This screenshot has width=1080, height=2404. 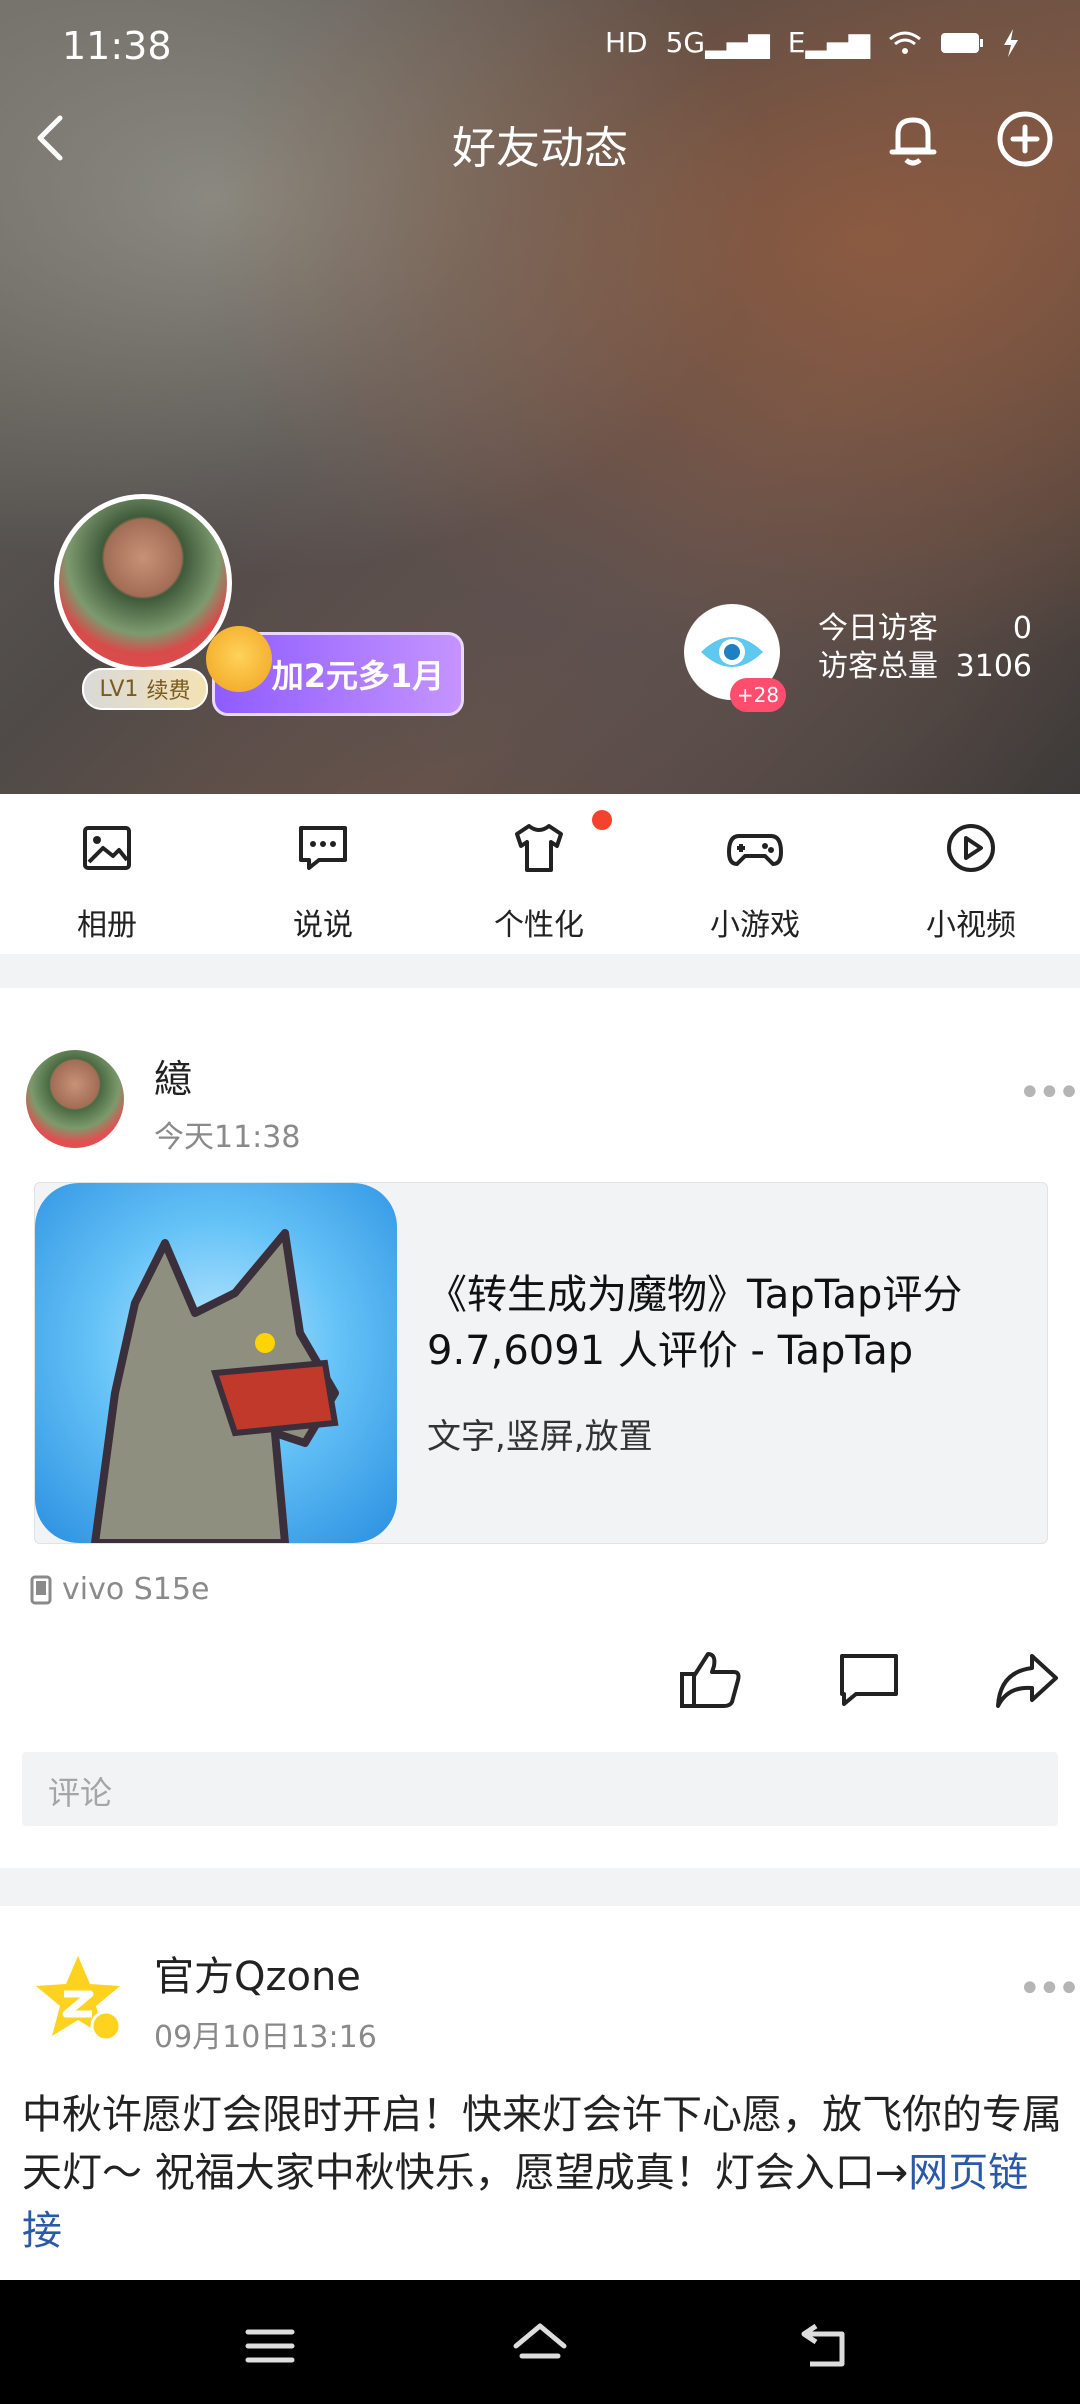 What do you see at coordinates (828, 42) in the screenshot?
I see `signal-e-icon: E▂▄▆` at bounding box center [828, 42].